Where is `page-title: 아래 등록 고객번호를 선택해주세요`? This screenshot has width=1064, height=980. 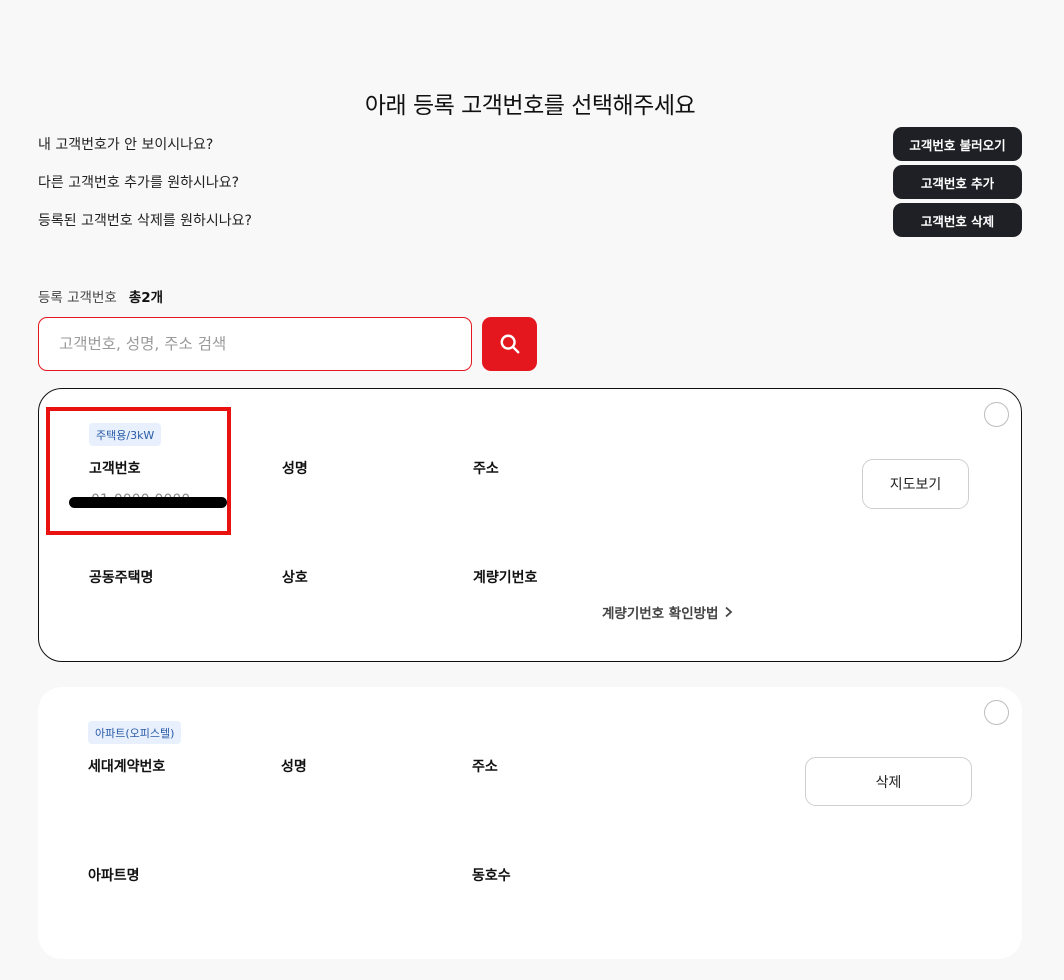
page-title: 아래 등록 고객번호를 선택해주세요 is located at coordinates (530, 106).